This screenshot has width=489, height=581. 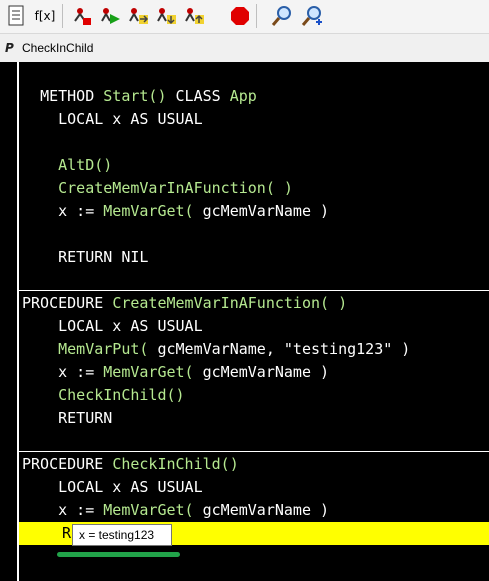 What do you see at coordinates (185, 303) in the screenshot?
I see `code-line: PROCEDURE CreateMemVarInAFunction( )` at bounding box center [185, 303].